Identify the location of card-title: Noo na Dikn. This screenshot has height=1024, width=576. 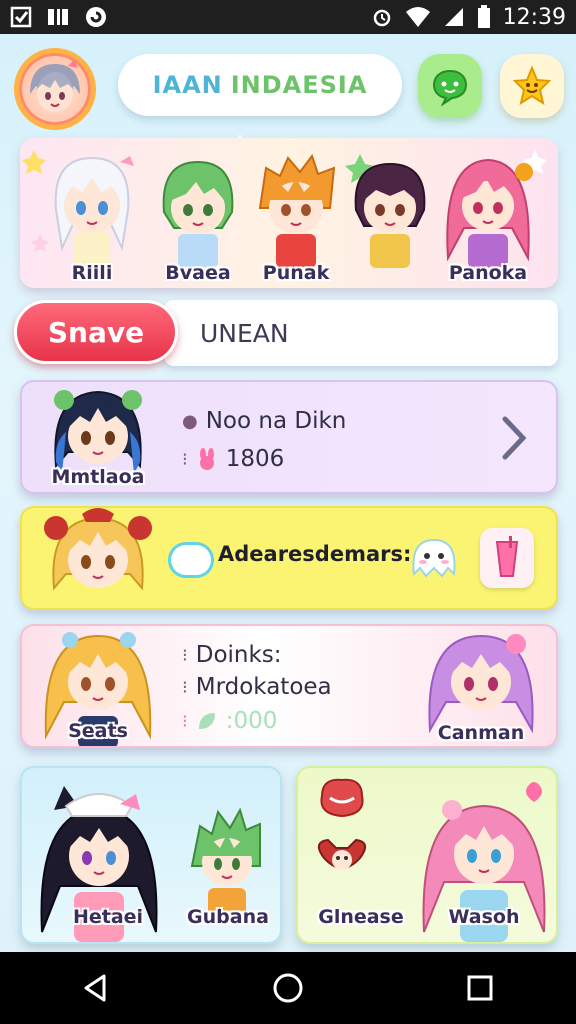
(276, 421).